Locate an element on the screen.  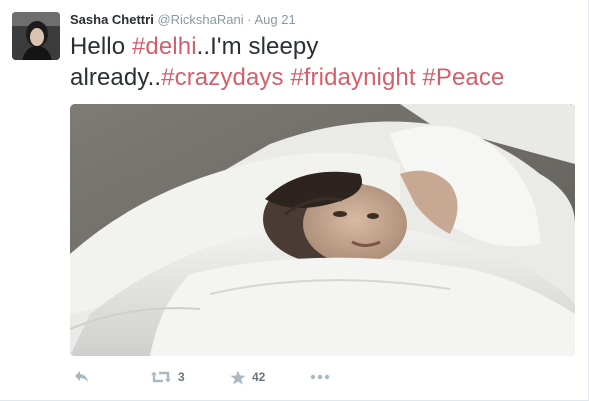
username: @RickshaRani is located at coordinates (200, 19).